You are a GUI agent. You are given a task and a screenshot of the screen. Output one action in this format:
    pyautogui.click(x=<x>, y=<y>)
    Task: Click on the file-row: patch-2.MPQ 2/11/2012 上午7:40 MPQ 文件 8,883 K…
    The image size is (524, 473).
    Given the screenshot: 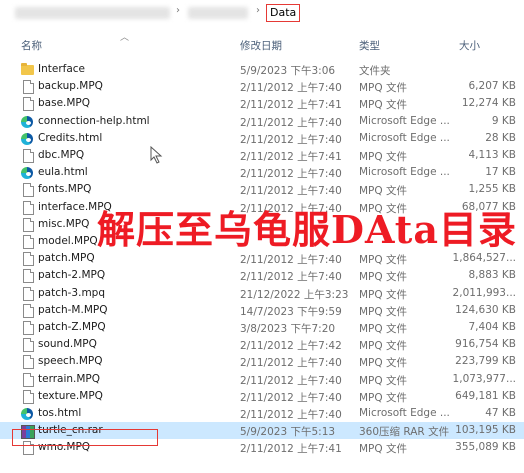 What is the action you would take?
    pyautogui.click(x=262, y=275)
    